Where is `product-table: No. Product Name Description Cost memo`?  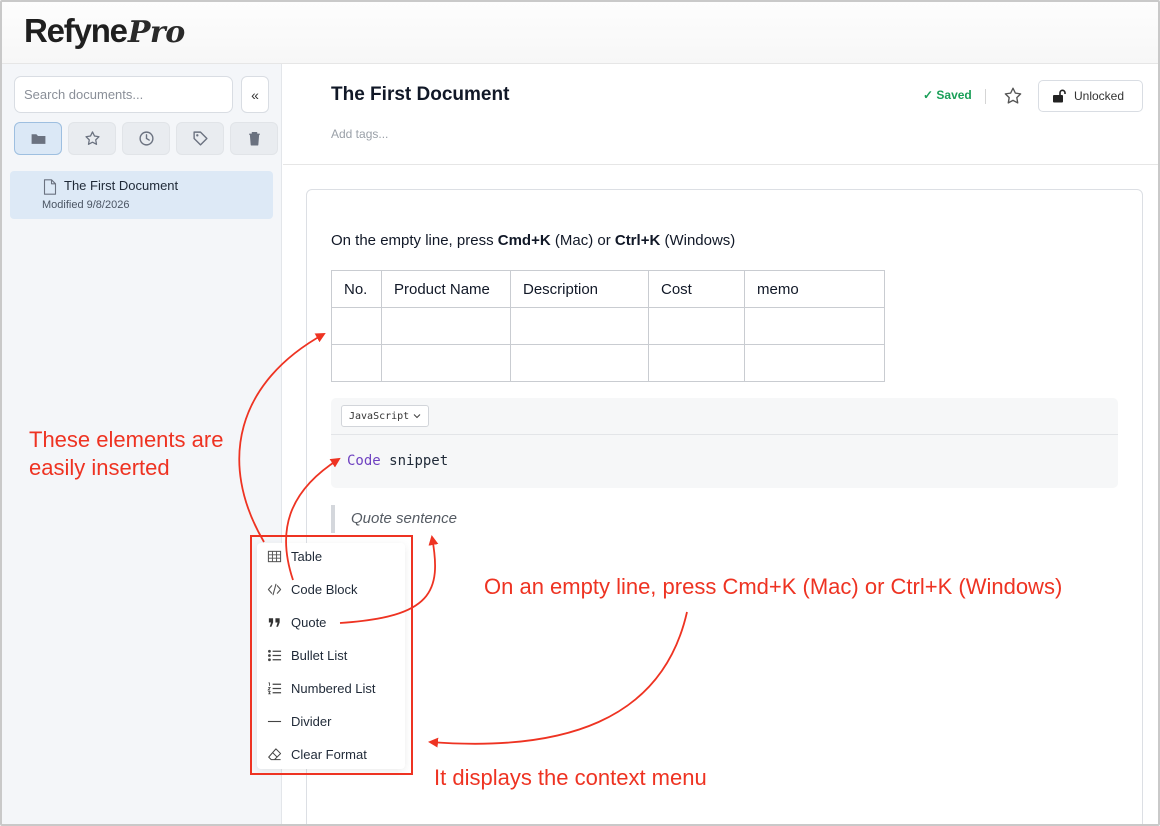 product-table: No. Product Name Description Cost memo is located at coordinates (608, 326).